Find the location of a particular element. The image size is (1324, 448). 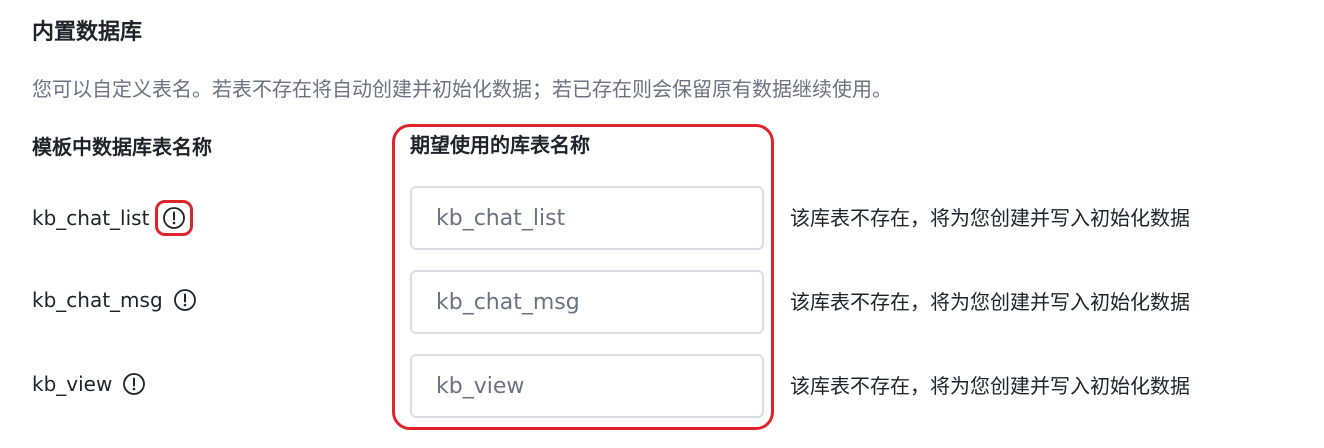

template-table-name-row-2: kb_chat_msg is located at coordinates (114, 300).